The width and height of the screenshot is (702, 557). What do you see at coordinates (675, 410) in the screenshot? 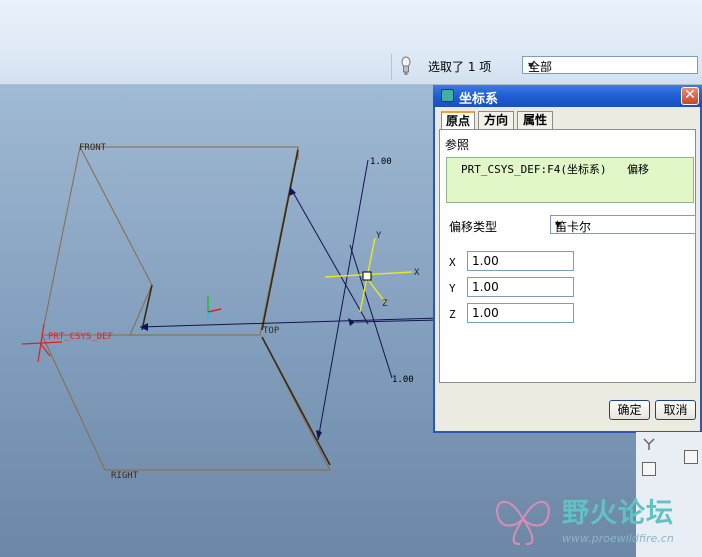
I see `cancel-button: 取消` at bounding box center [675, 410].